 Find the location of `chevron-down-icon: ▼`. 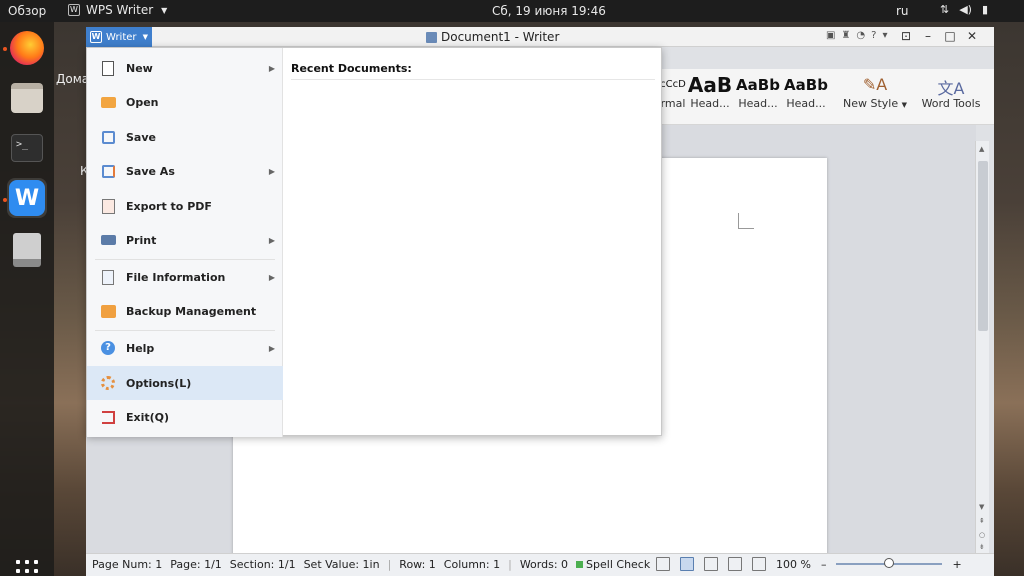

chevron-down-icon: ▼ is located at coordinates (904, 105).